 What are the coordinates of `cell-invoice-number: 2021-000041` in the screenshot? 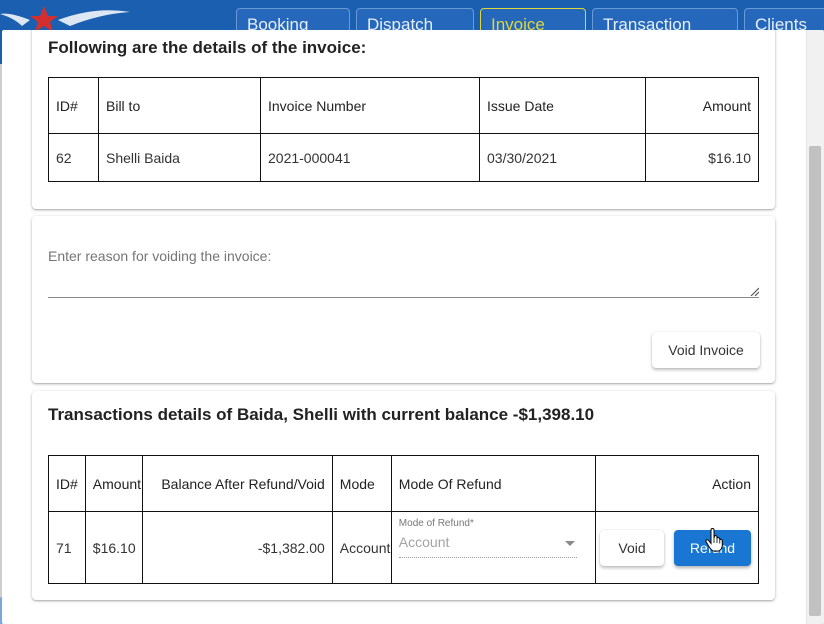 It's located at (370, 157).